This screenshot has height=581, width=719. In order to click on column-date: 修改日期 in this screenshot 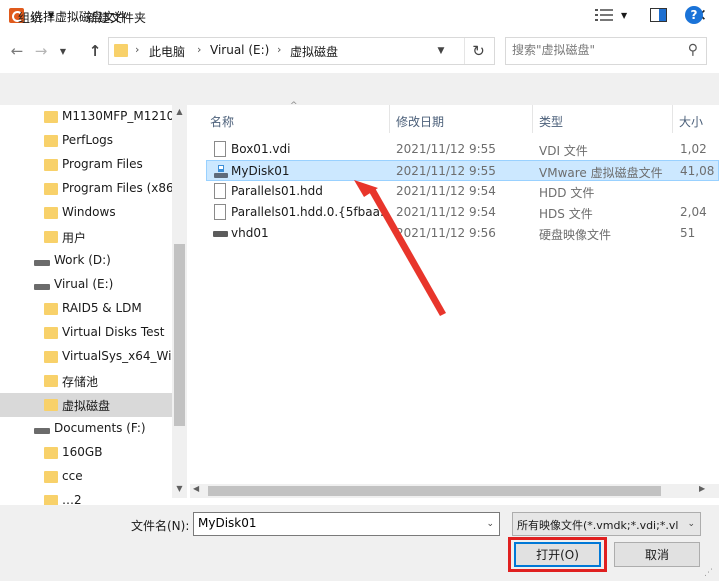, I will do `click(420, 121)`.